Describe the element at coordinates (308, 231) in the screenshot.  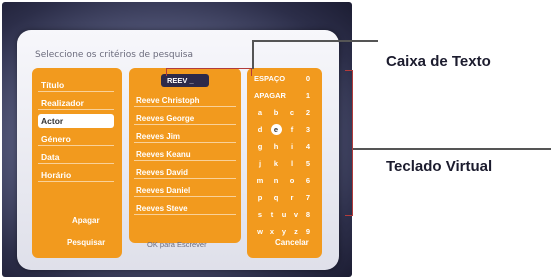
I see `key-9: 9` at that location.